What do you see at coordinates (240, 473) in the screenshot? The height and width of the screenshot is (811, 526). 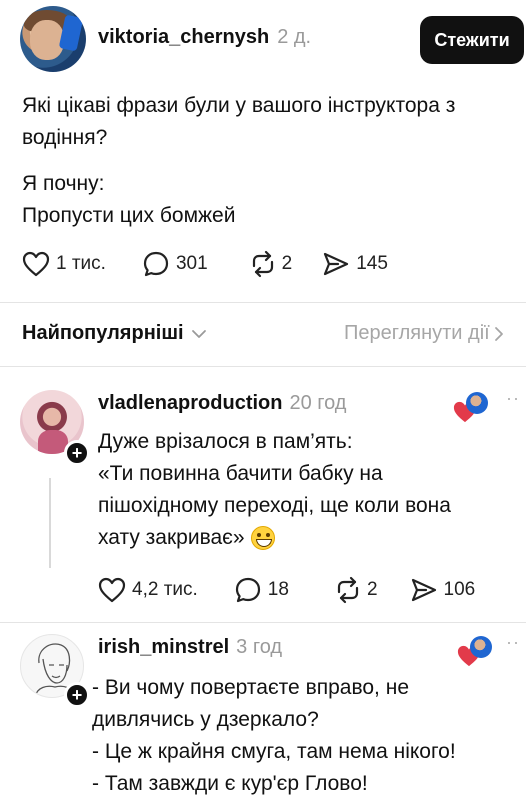 I see `comment-line-2: «Ти повинна бачити бабку на` at bounding box center [240, 473].